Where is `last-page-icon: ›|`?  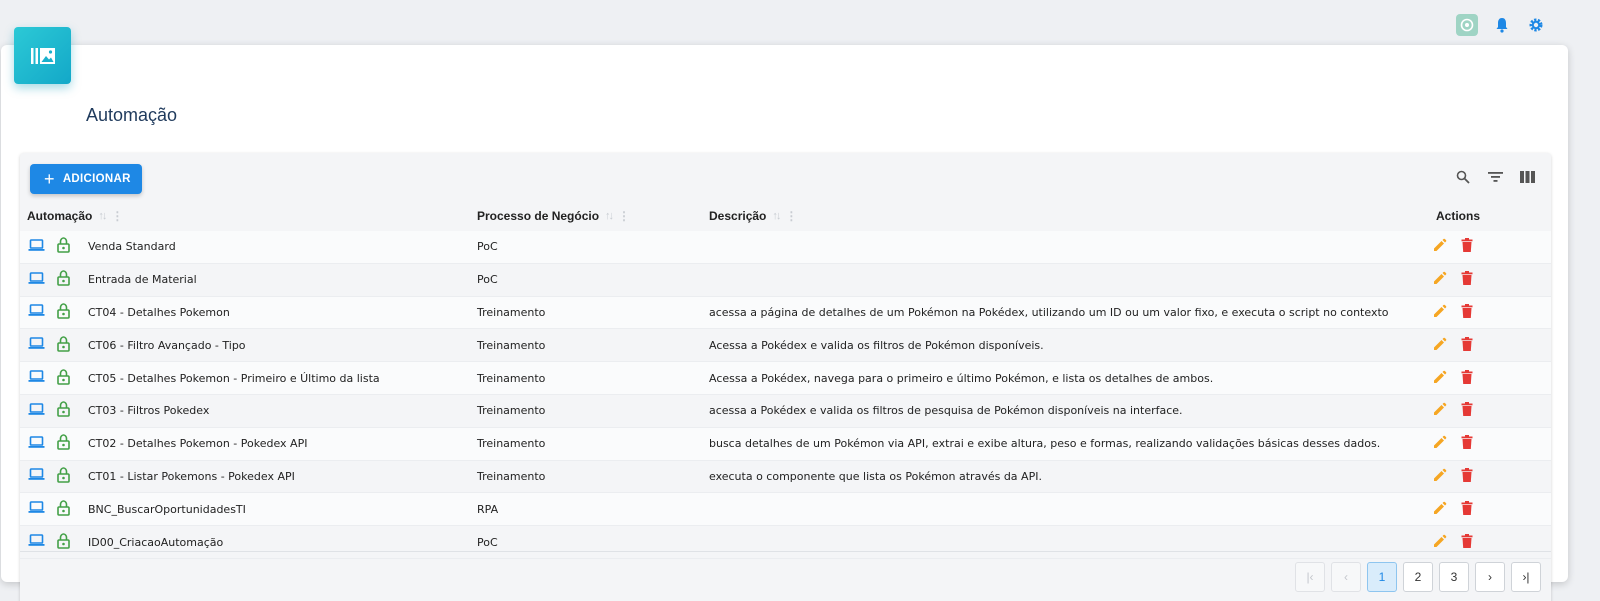 last-page-icon: ›| is located at coordinates (1526, 577).